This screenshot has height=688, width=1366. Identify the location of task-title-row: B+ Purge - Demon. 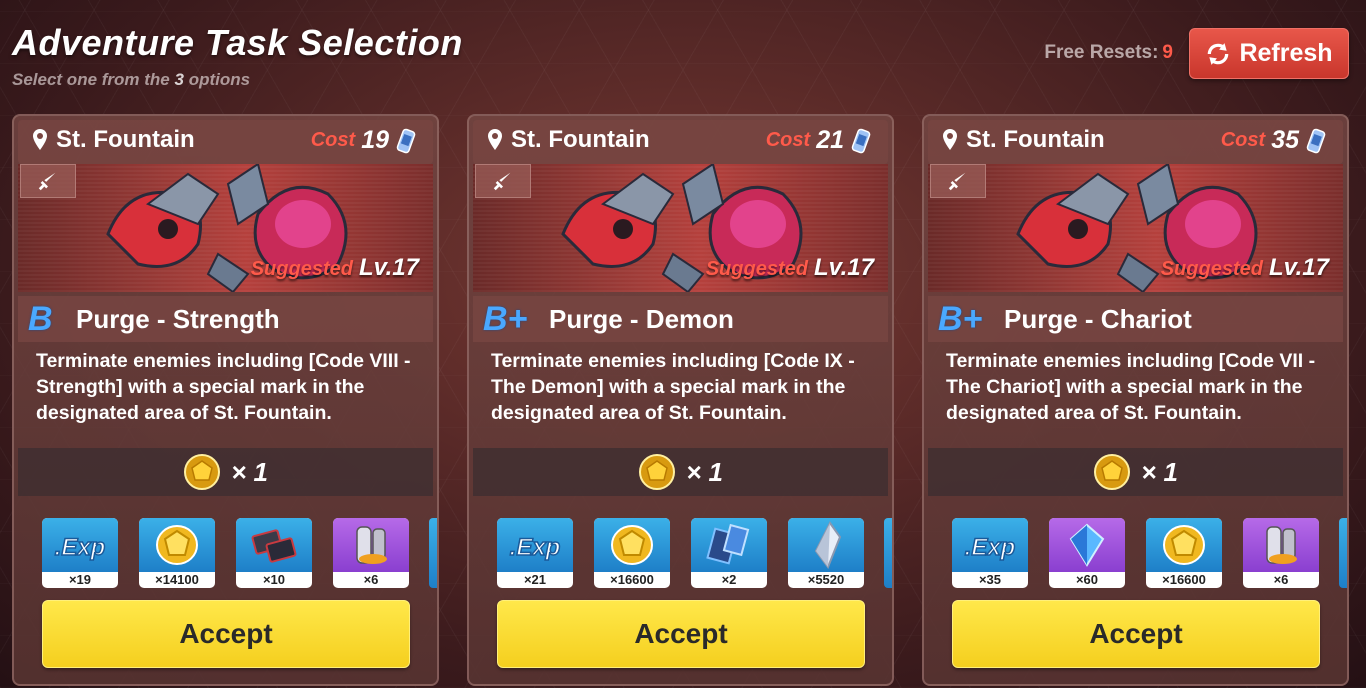
(680, 319).